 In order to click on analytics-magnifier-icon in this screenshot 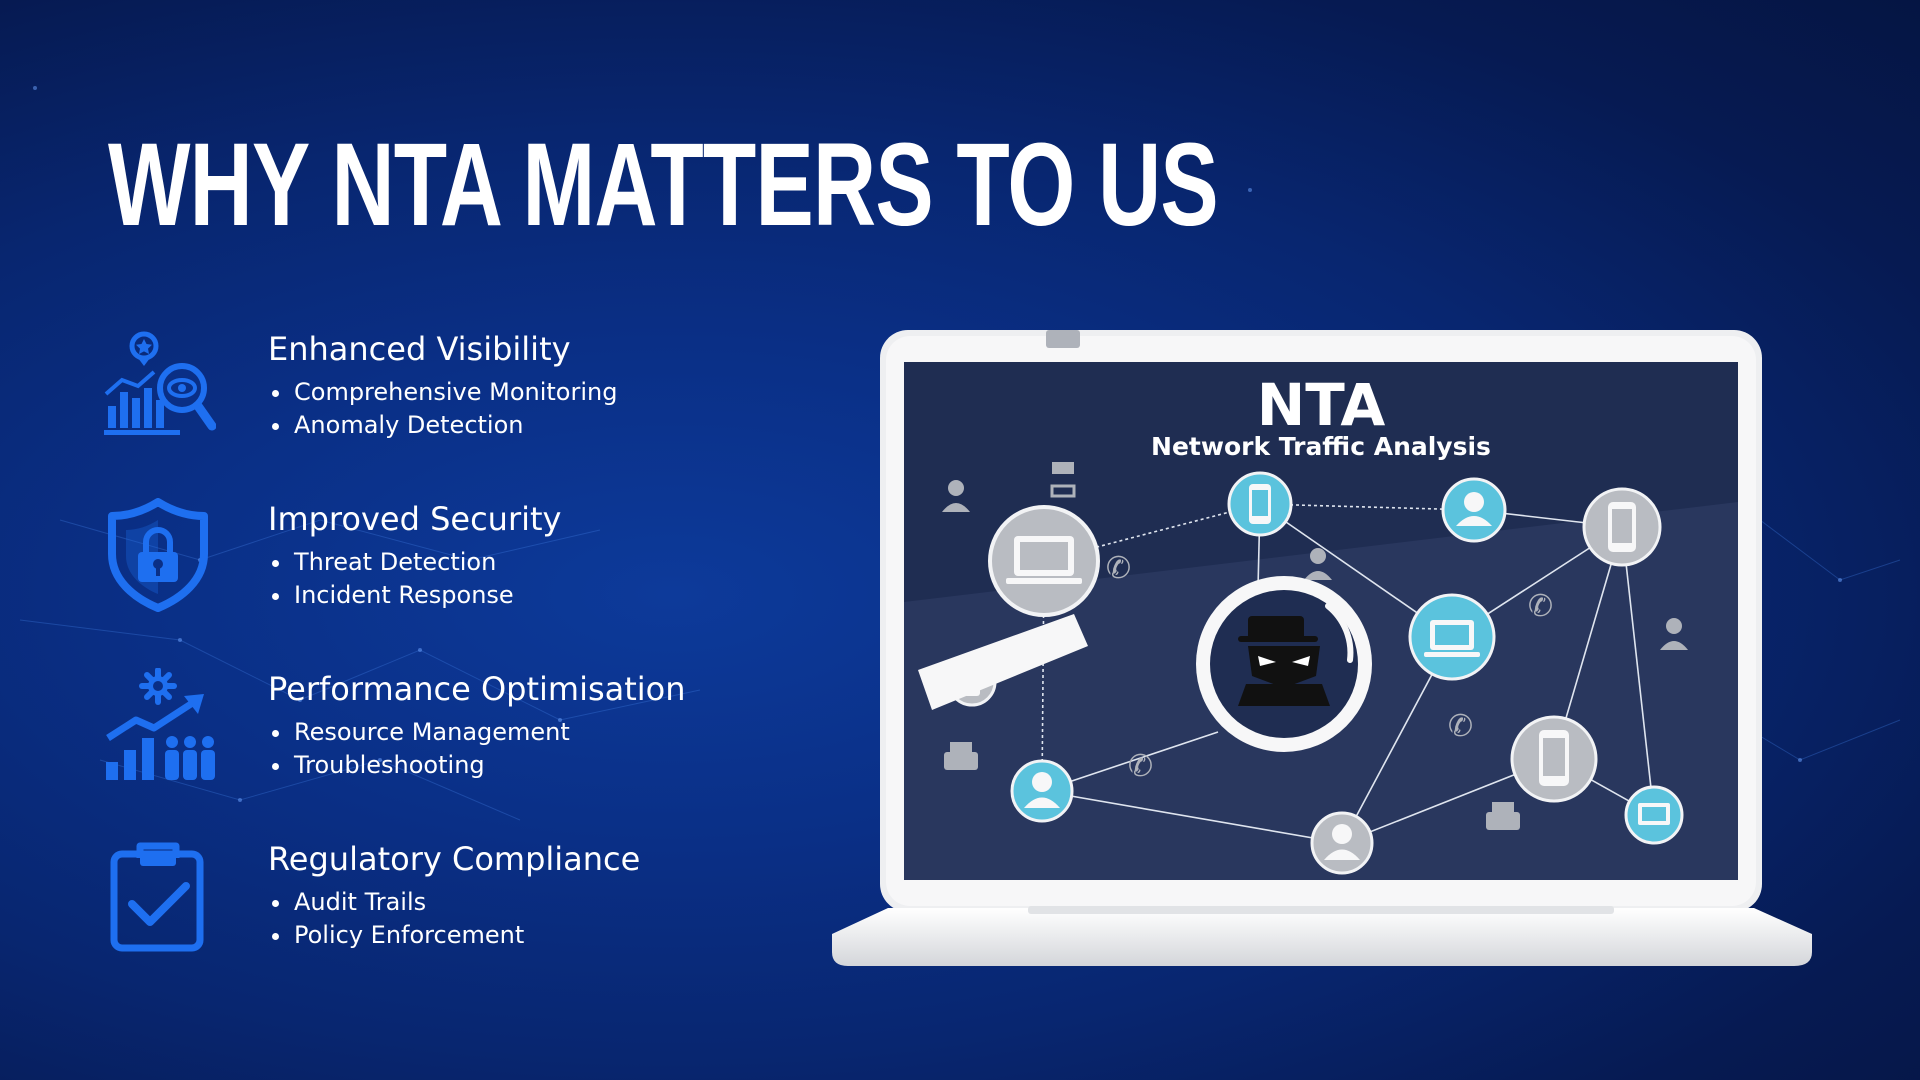, I will do `click(160, 383)`.